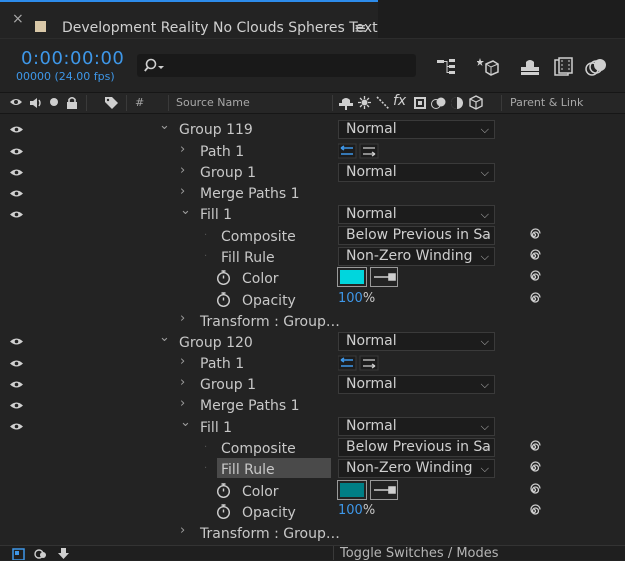  I want to click on collapse-transformations-icon, so click(364, 102).